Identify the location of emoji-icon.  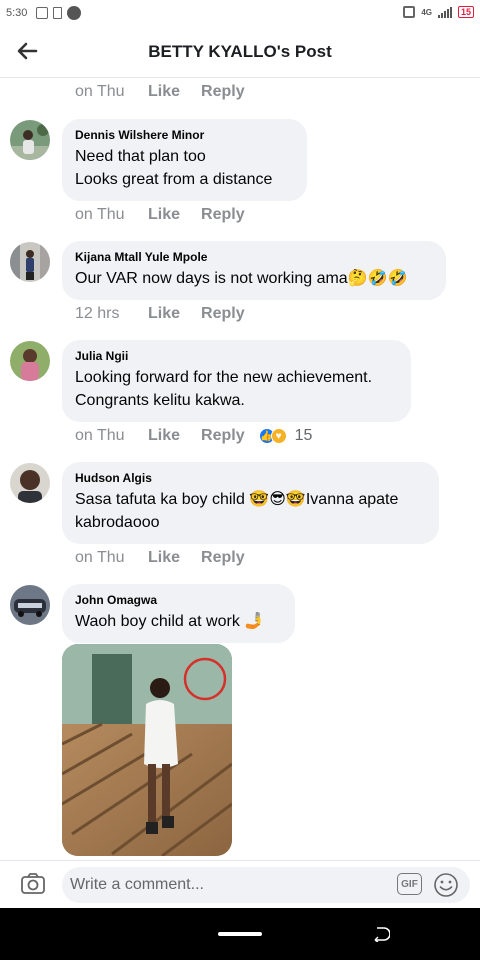
(446, 885).